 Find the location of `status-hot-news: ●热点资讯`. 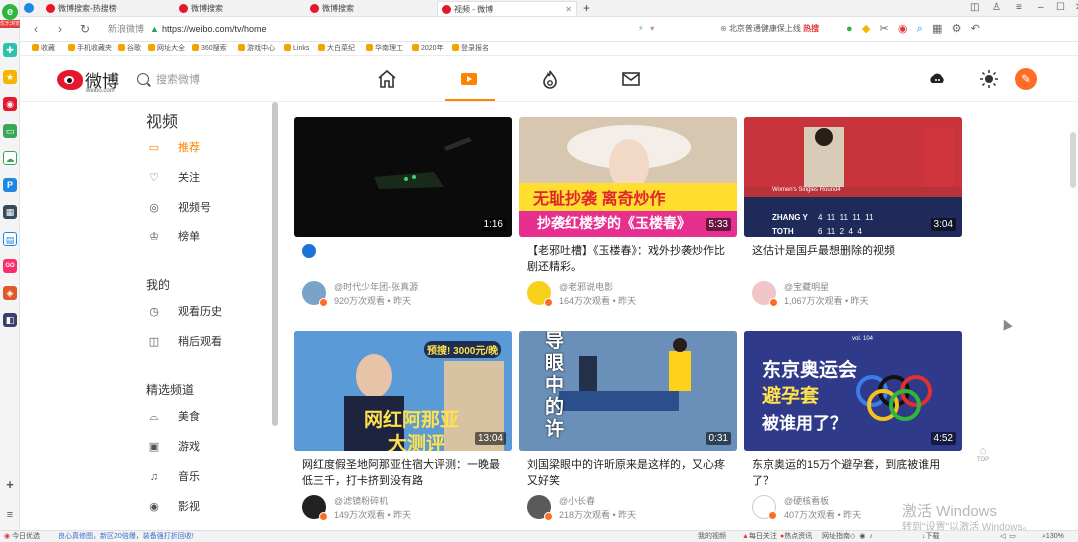

status-hot-news: ●热点资讯 is located at coordinates (796, 536).